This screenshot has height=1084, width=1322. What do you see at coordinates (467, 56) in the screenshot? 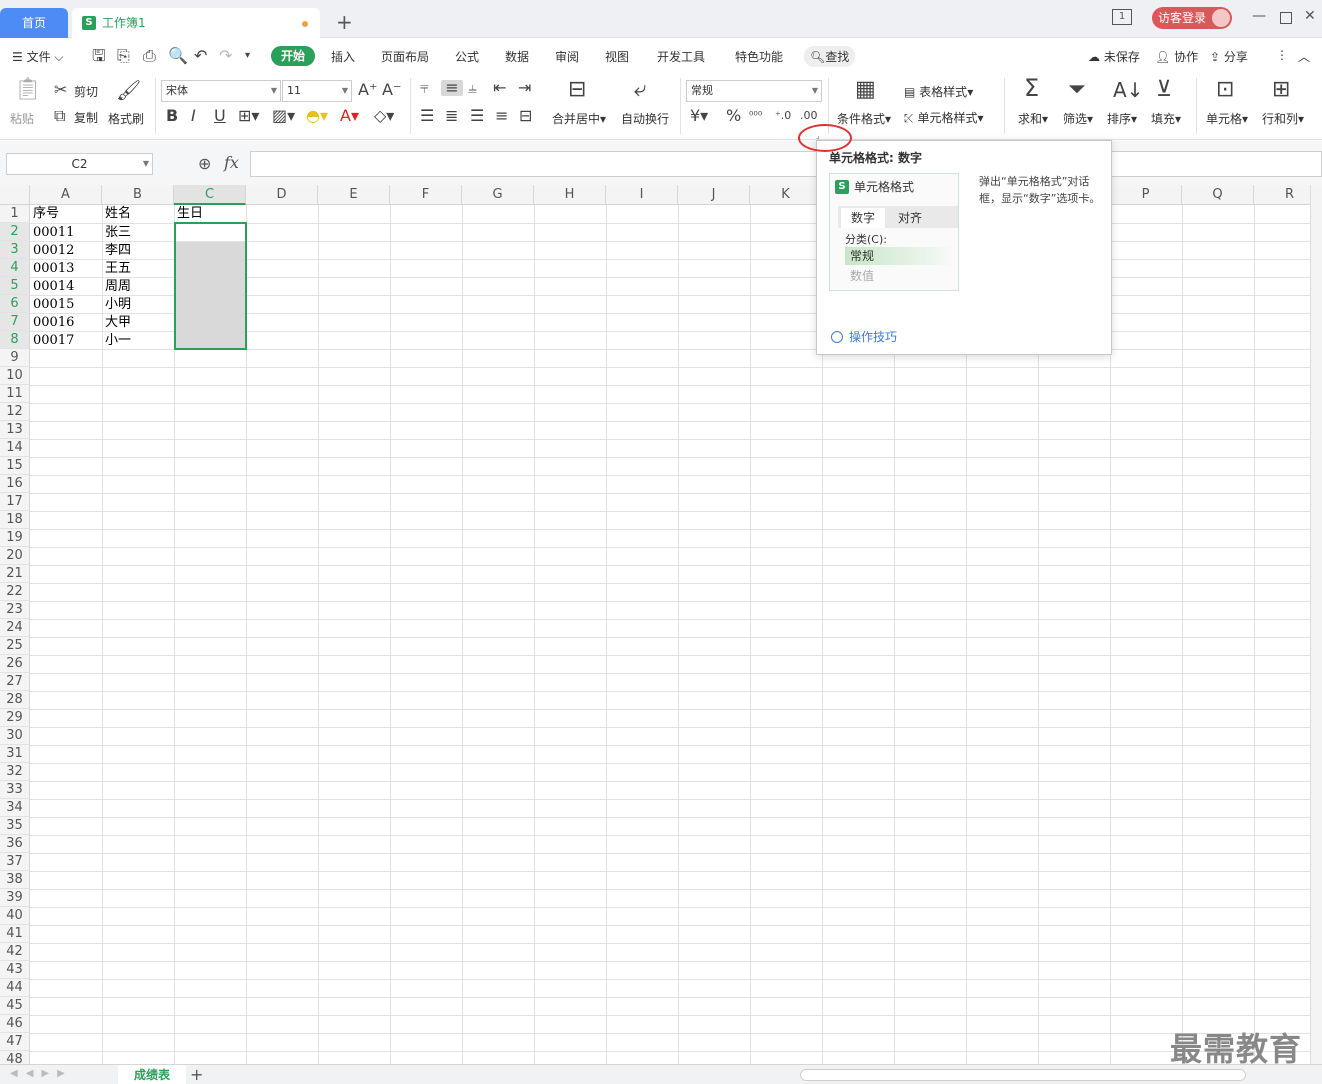
I see `tab-formulas: 公式` at bounding box center [467, 56].